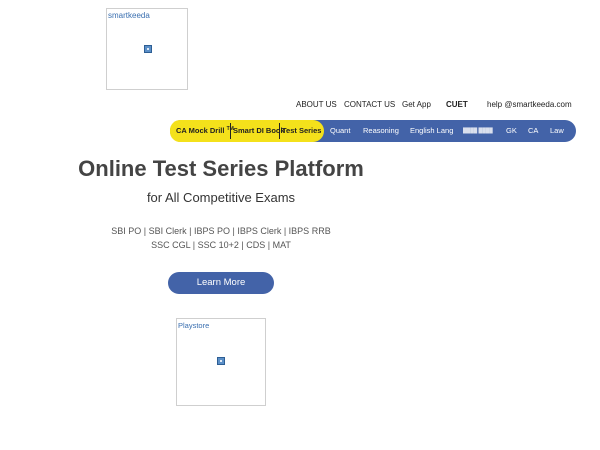 Image resolution: width=600 pixels, height=450 pixels. Describe the element at coordinates (557, 130) in the screenshot. I see `nav-law: Law` at that location.